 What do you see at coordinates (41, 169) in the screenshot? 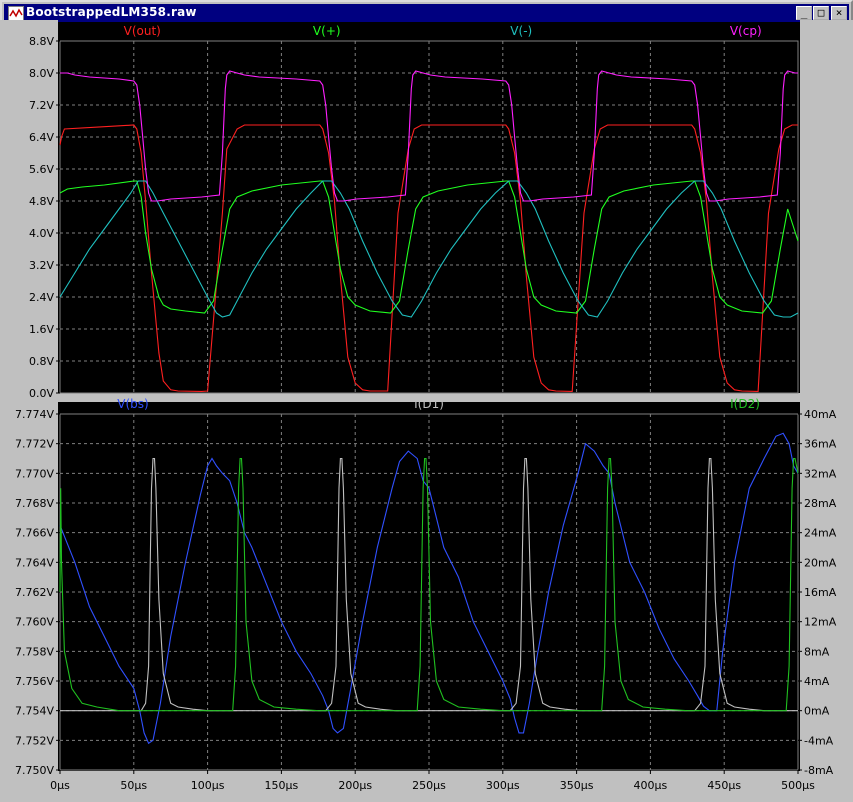
I see `top-y-tick-label: 5.6V` at bounding box center [41, 169].